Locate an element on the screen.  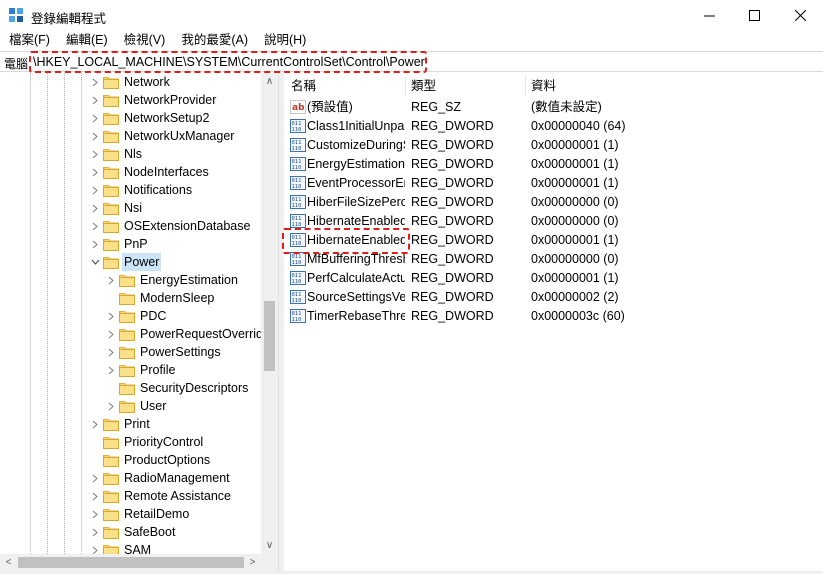
tree-item: Network is located at coordinates (130, 82).